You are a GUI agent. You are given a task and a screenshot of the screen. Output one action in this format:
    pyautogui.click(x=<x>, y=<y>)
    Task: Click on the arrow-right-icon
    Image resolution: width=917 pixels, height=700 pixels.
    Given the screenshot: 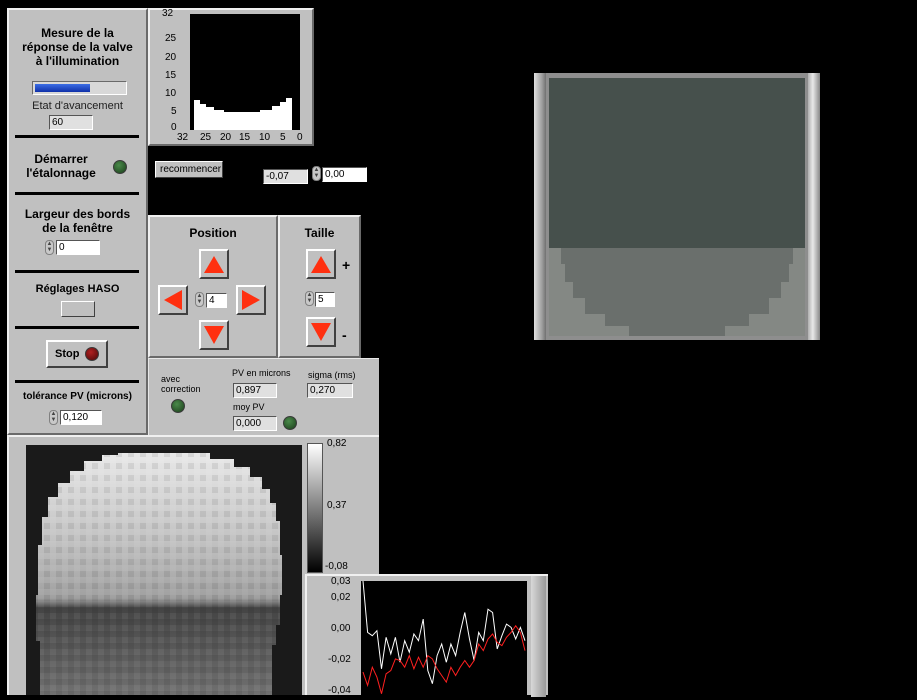 What is the action you would take?
    pyautogui.click(x=251, y=300)
    